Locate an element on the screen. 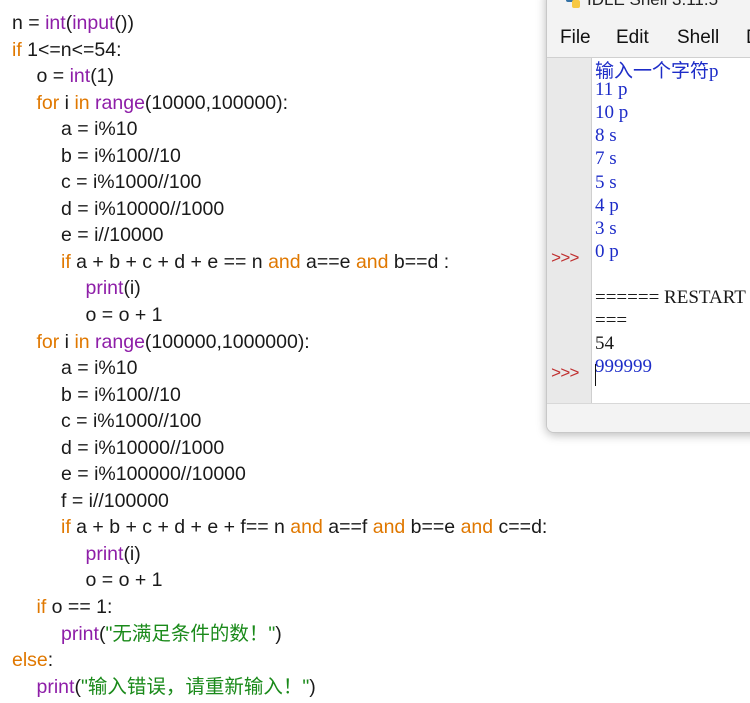  shell-output-line: === is located at coordinates (611, 321).